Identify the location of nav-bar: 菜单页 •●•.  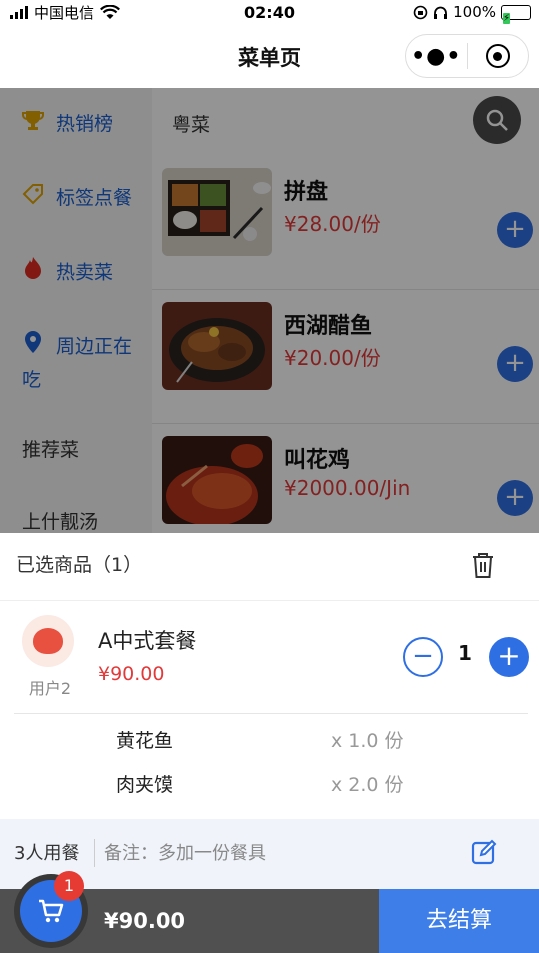
(269, 56).